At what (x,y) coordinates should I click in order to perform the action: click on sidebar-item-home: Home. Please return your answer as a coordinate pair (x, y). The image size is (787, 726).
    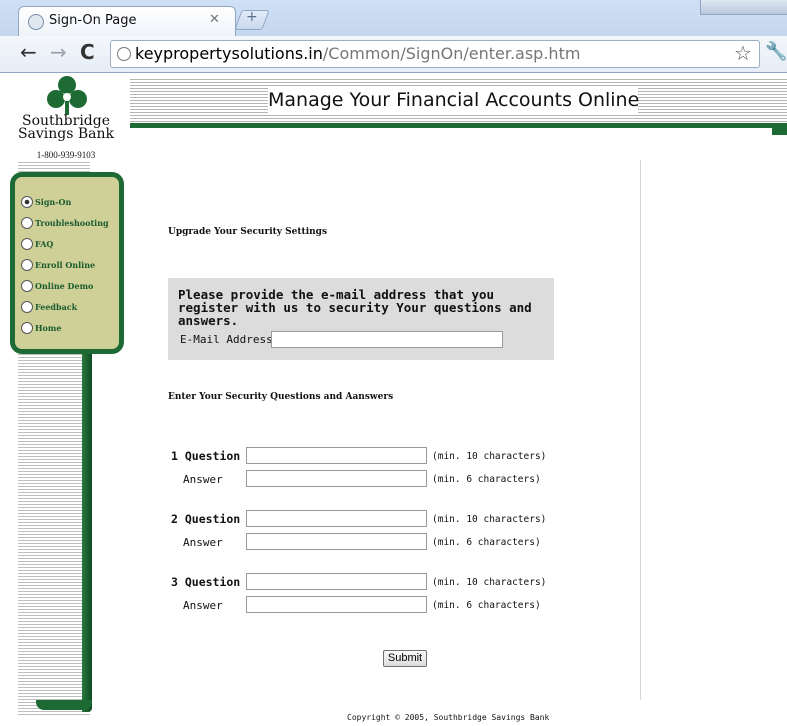
    Looking at the image, I should click on (41, 328).